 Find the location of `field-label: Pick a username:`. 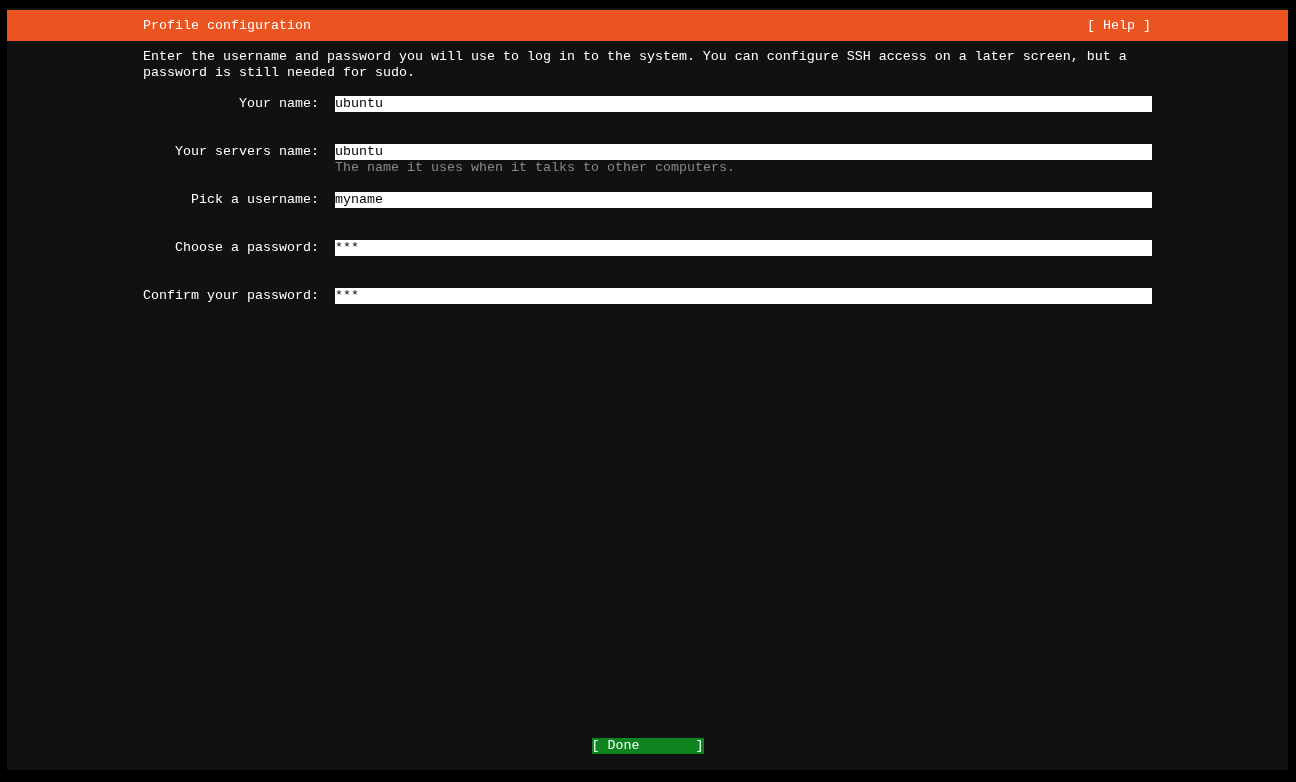

field-label: Pick a username: is located at coordinates (254, 200).